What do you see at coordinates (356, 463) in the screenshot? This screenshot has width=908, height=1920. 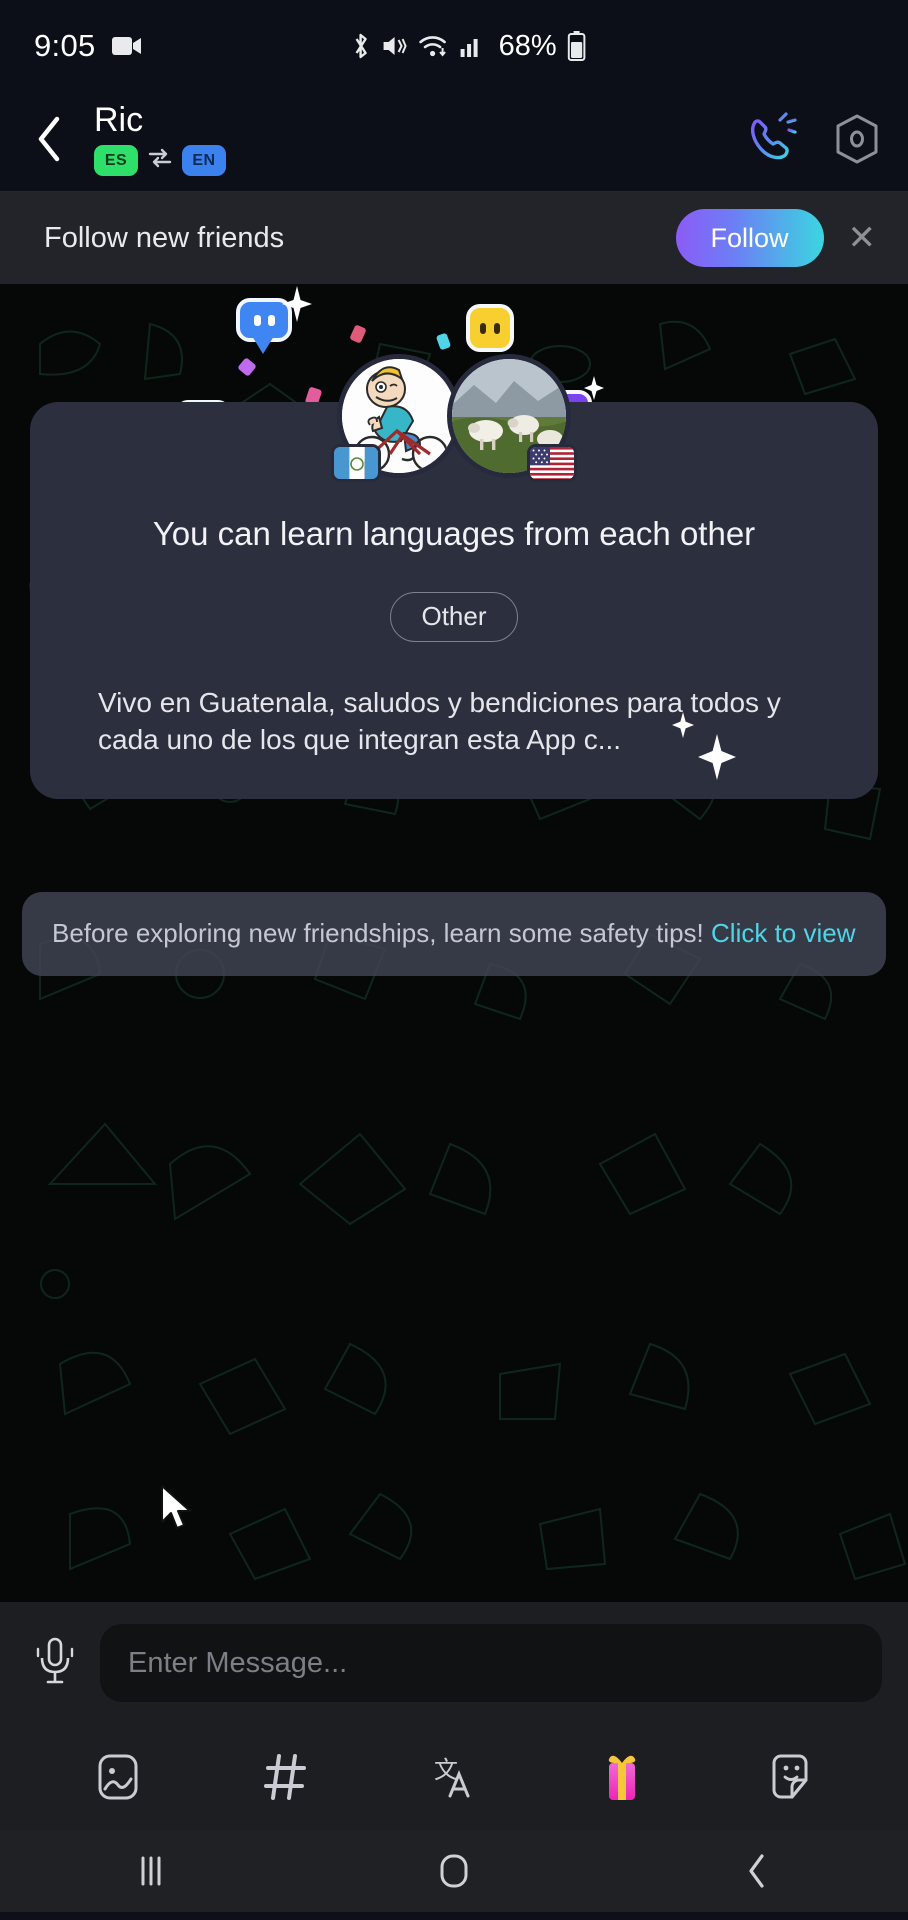 I see `guatemala-flag` at bounding box center [356, 463].